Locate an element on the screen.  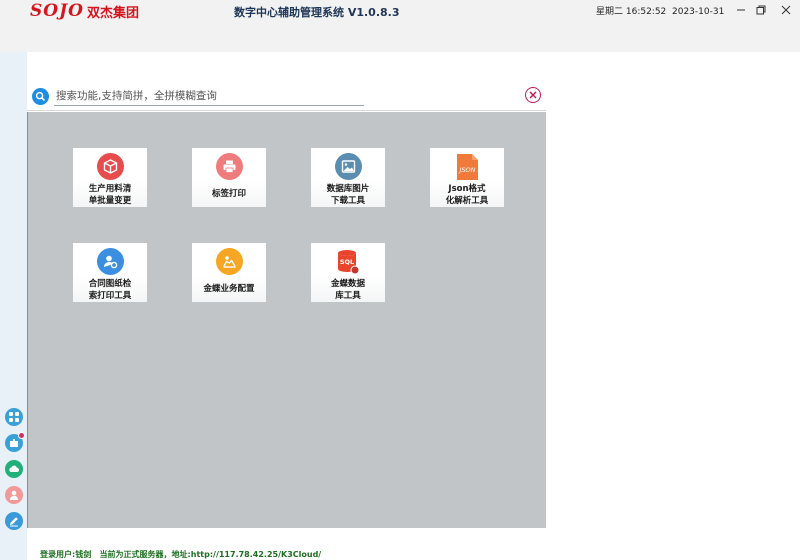
tile-label: 合同图纸检 索打印工具 is located at coordinates (110, 290).